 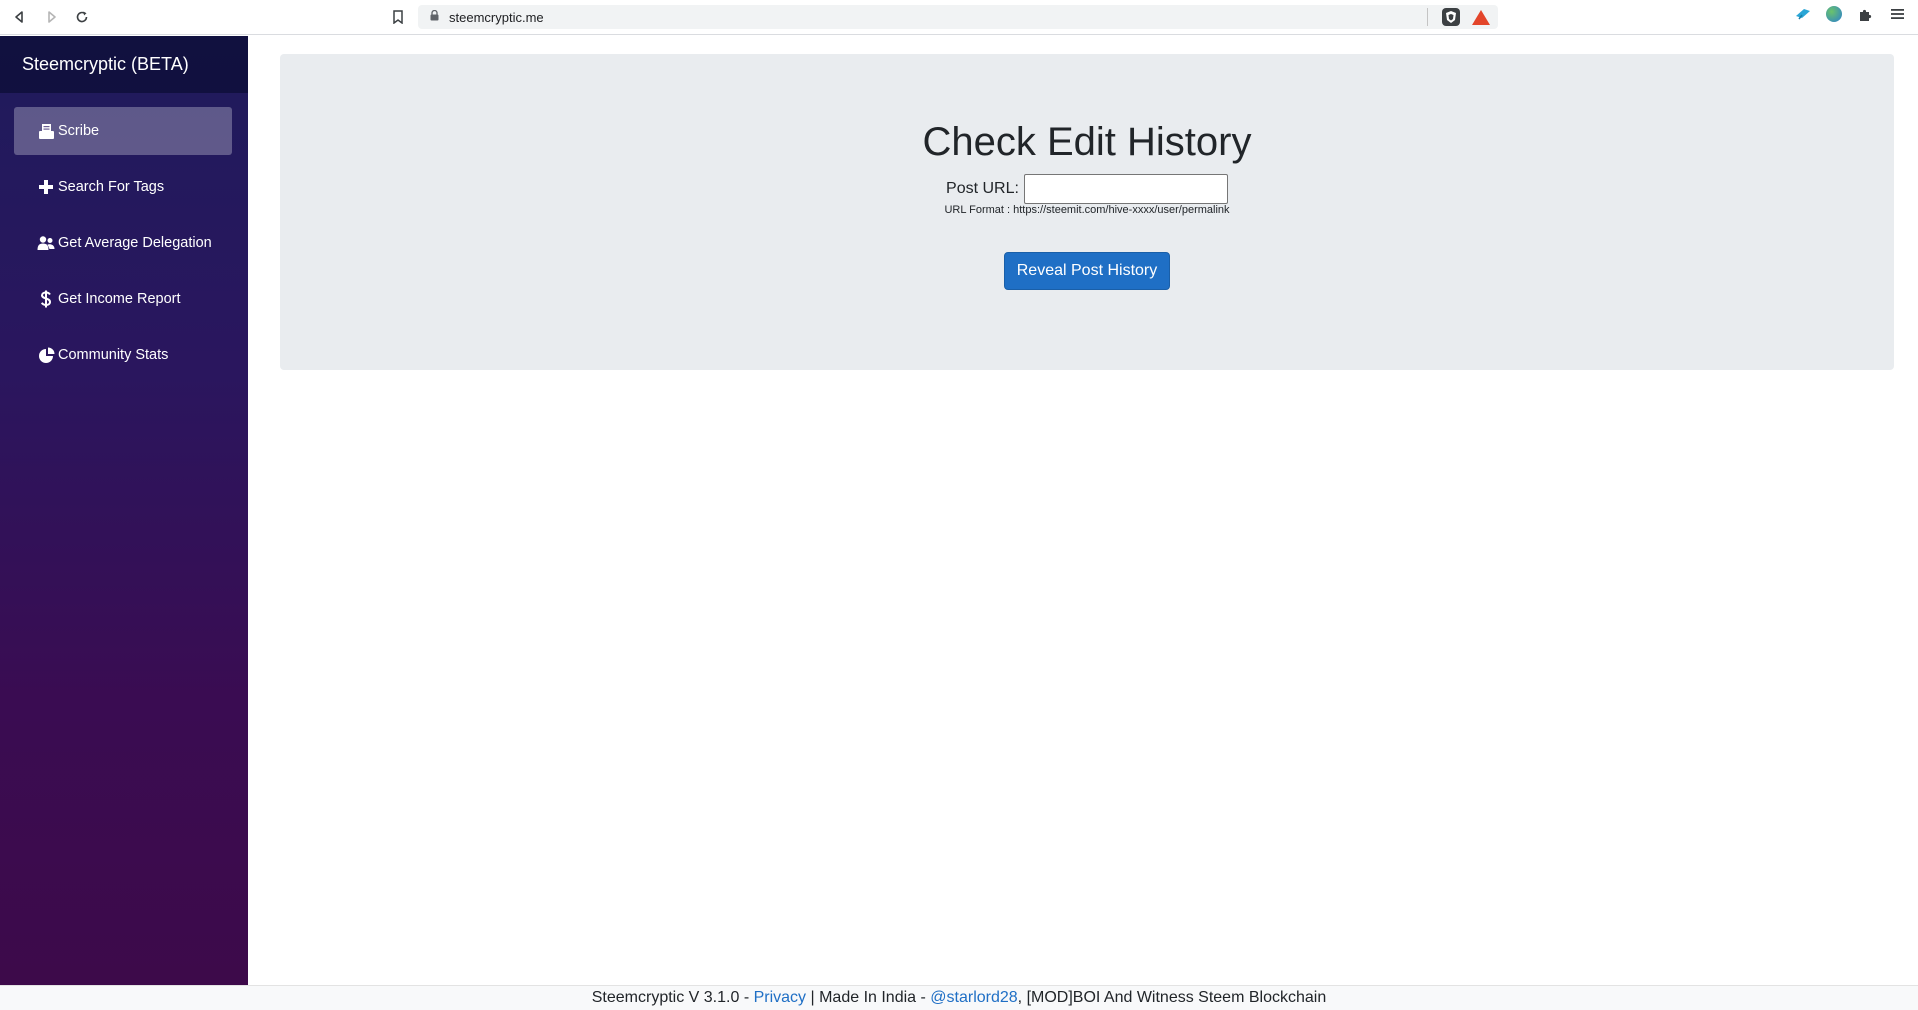 I want to click on reload-icon, so click(x=82, y=17).